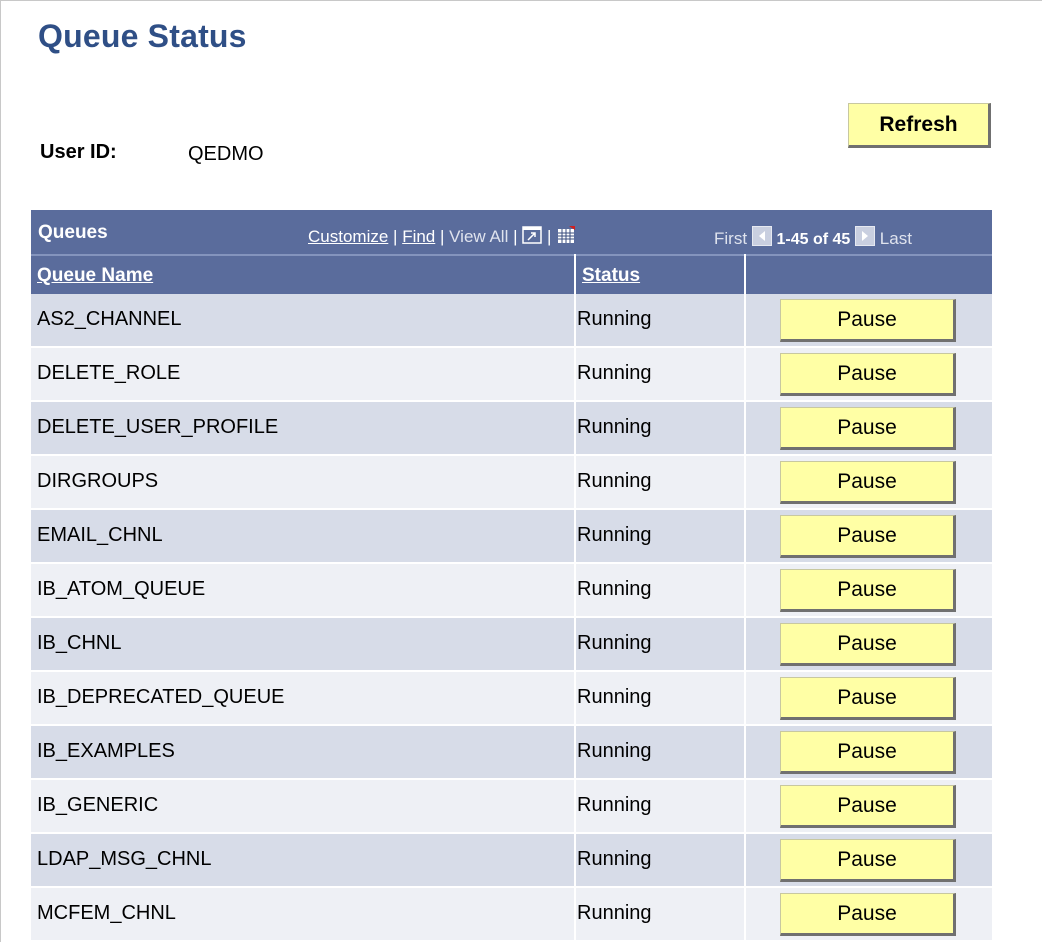 This screenshot has height=942, width=1042. Describe the element at coordinates (121, 589) in the screenshot. I see `queue-name-cell: IB_ATOM_QUEUE` at that location.